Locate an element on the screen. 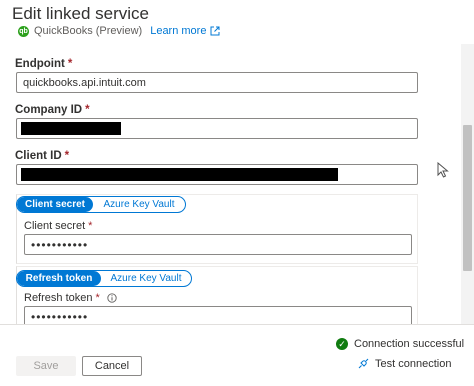 This screenshot has width=474, height=386. client-id-label: Client ID * is located at coordinates (42, 156).